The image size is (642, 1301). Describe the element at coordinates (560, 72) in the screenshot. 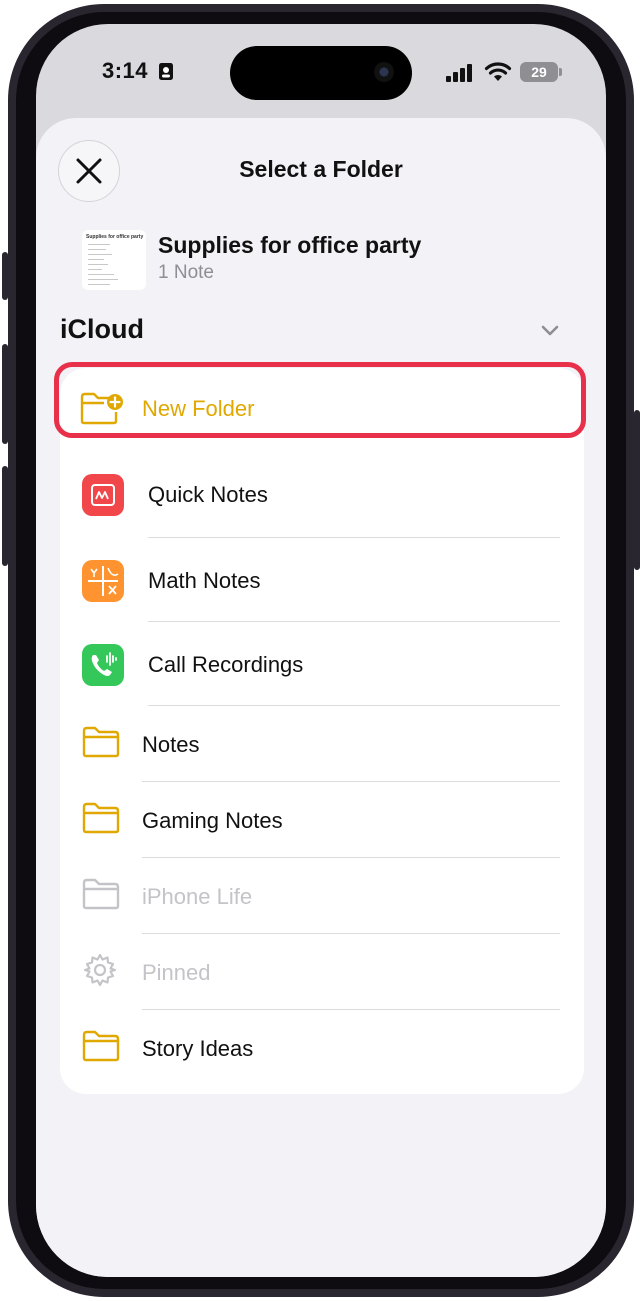

I see `battery-tip` at that location.